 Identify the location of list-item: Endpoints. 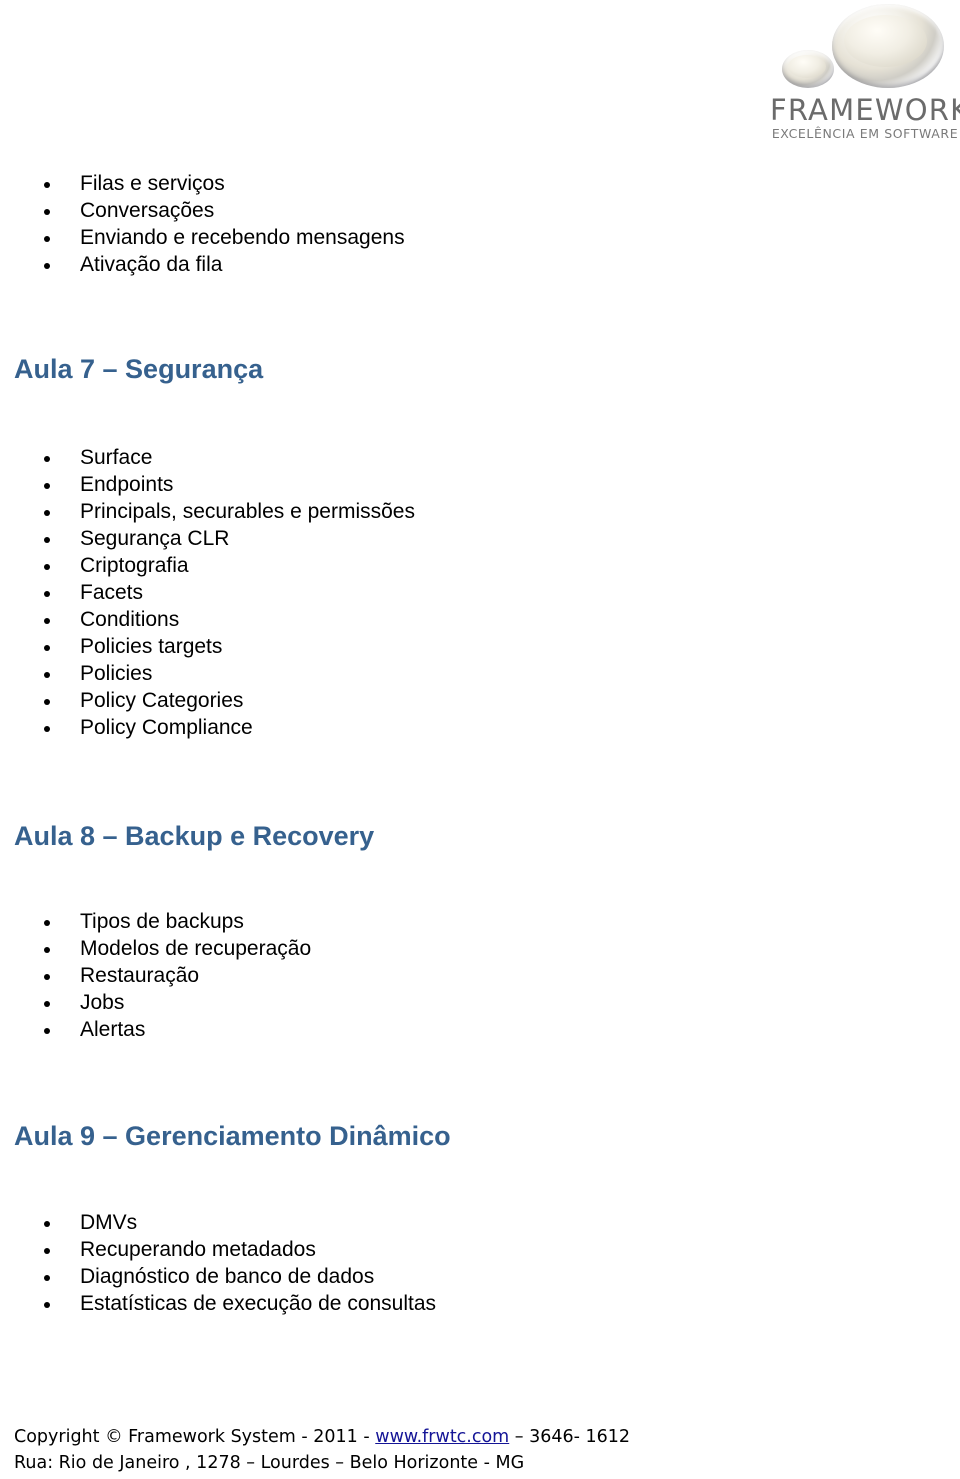
(207, 484).